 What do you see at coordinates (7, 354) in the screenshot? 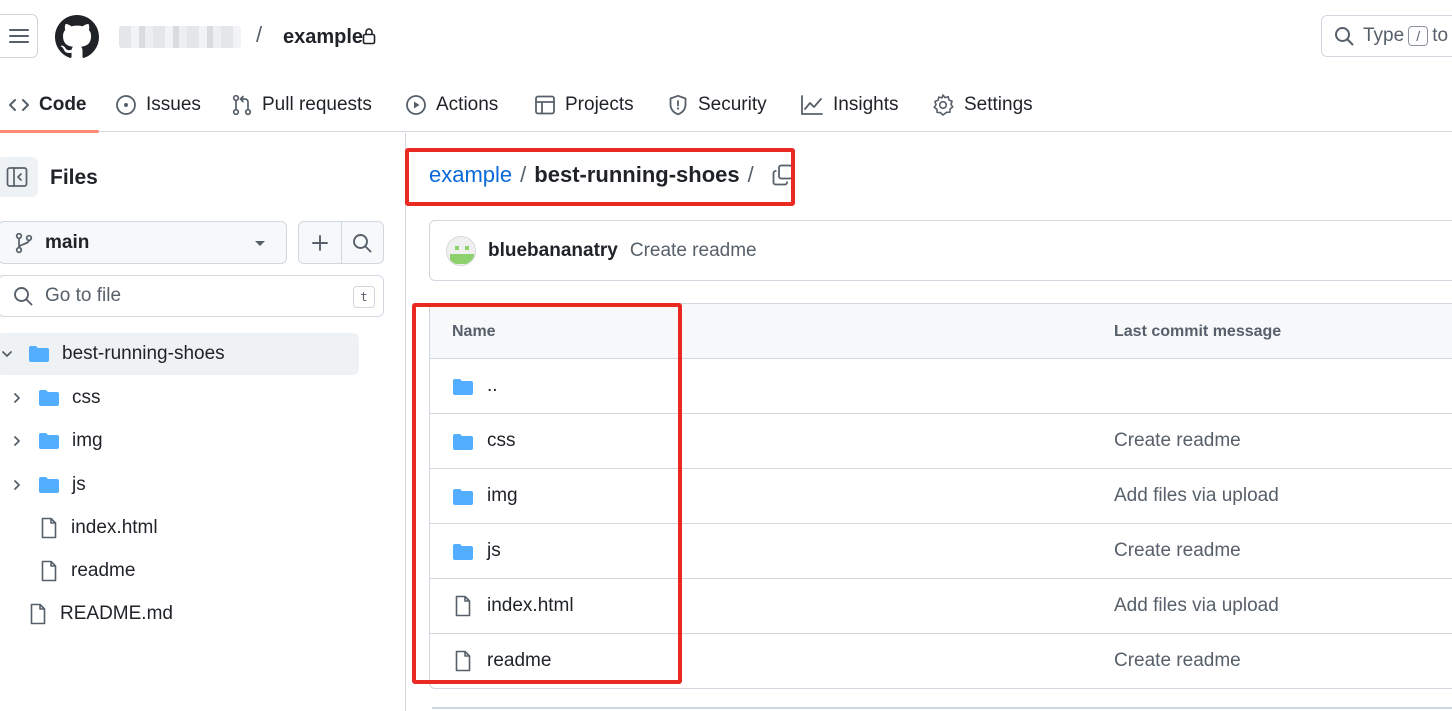
I see `chevron-down-icon` at bounding box center [7, 354].